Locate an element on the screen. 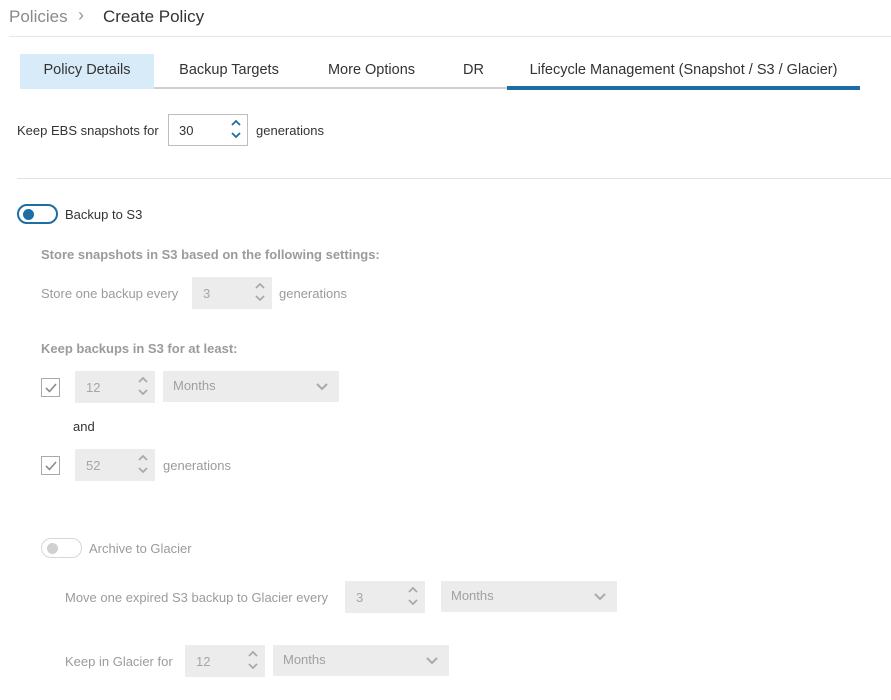 The image size is (891, 700). keep-period-unit-value: Months is located at coordinates (194, 385).